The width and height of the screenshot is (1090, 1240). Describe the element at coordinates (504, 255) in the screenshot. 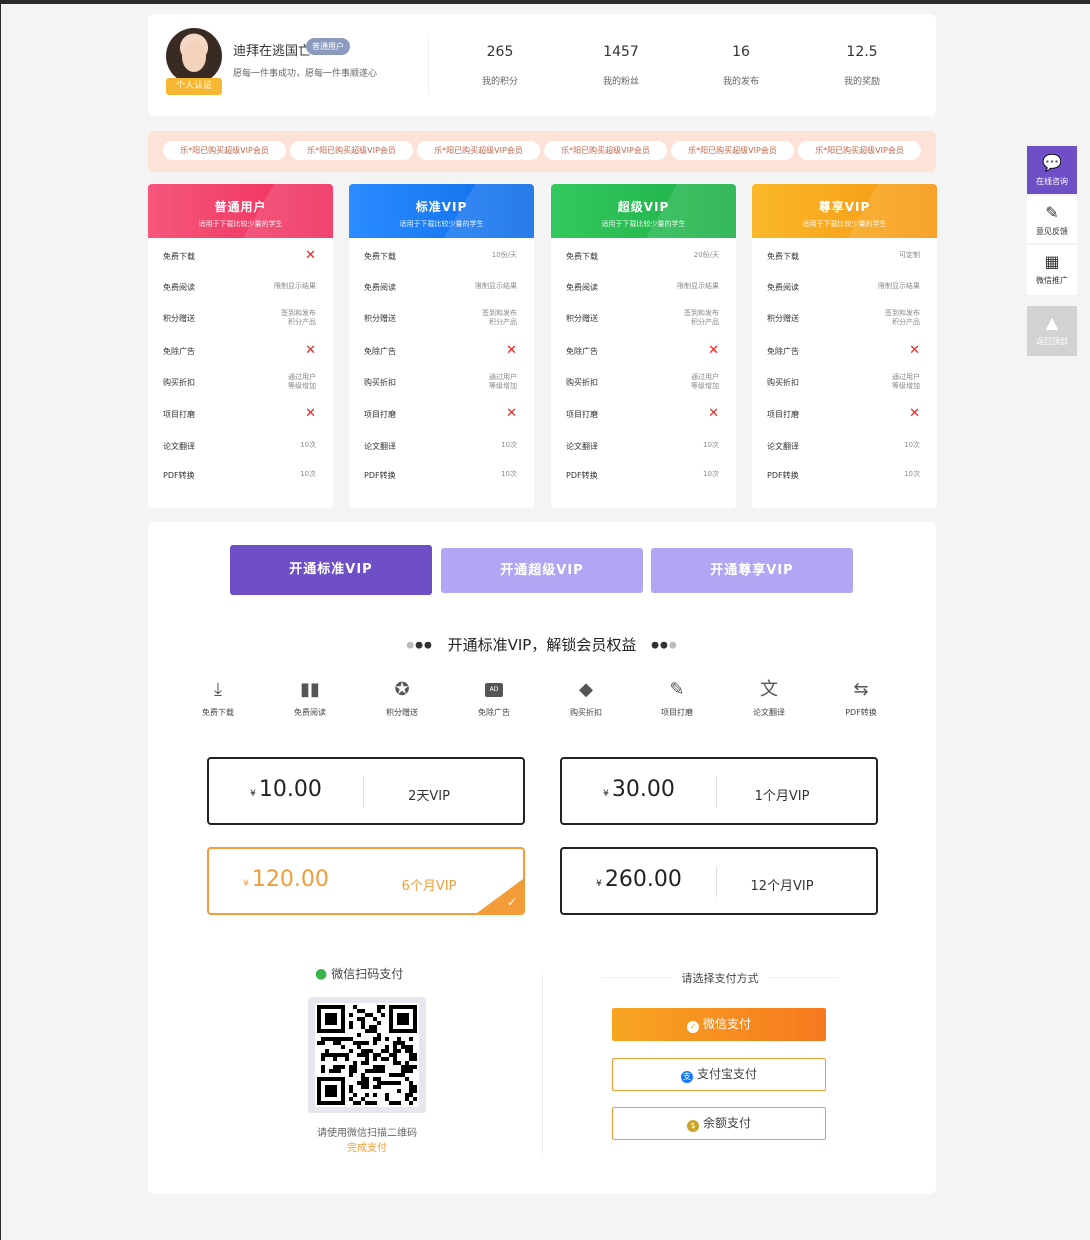

I see `plan-row-value: 10份/天` at that location.